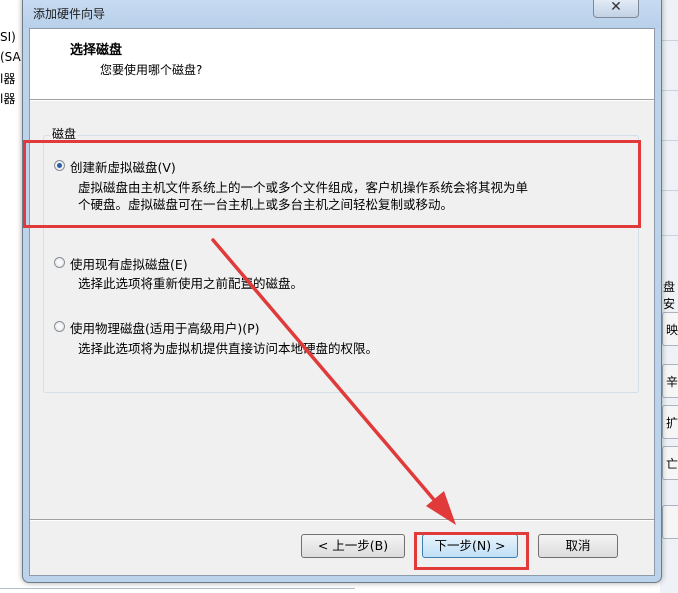  I want to click on page-subtitle: 您要使用哪个磁盘?, so click(151, 70).